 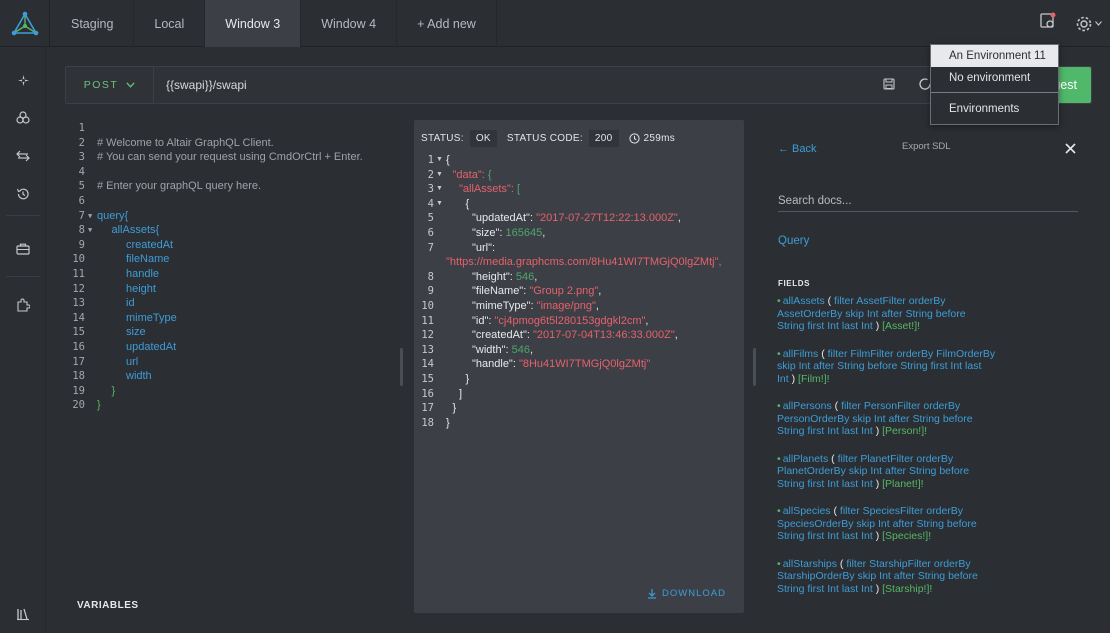 I want to click on settings-gear-icon, so click(x=1088, y=24).